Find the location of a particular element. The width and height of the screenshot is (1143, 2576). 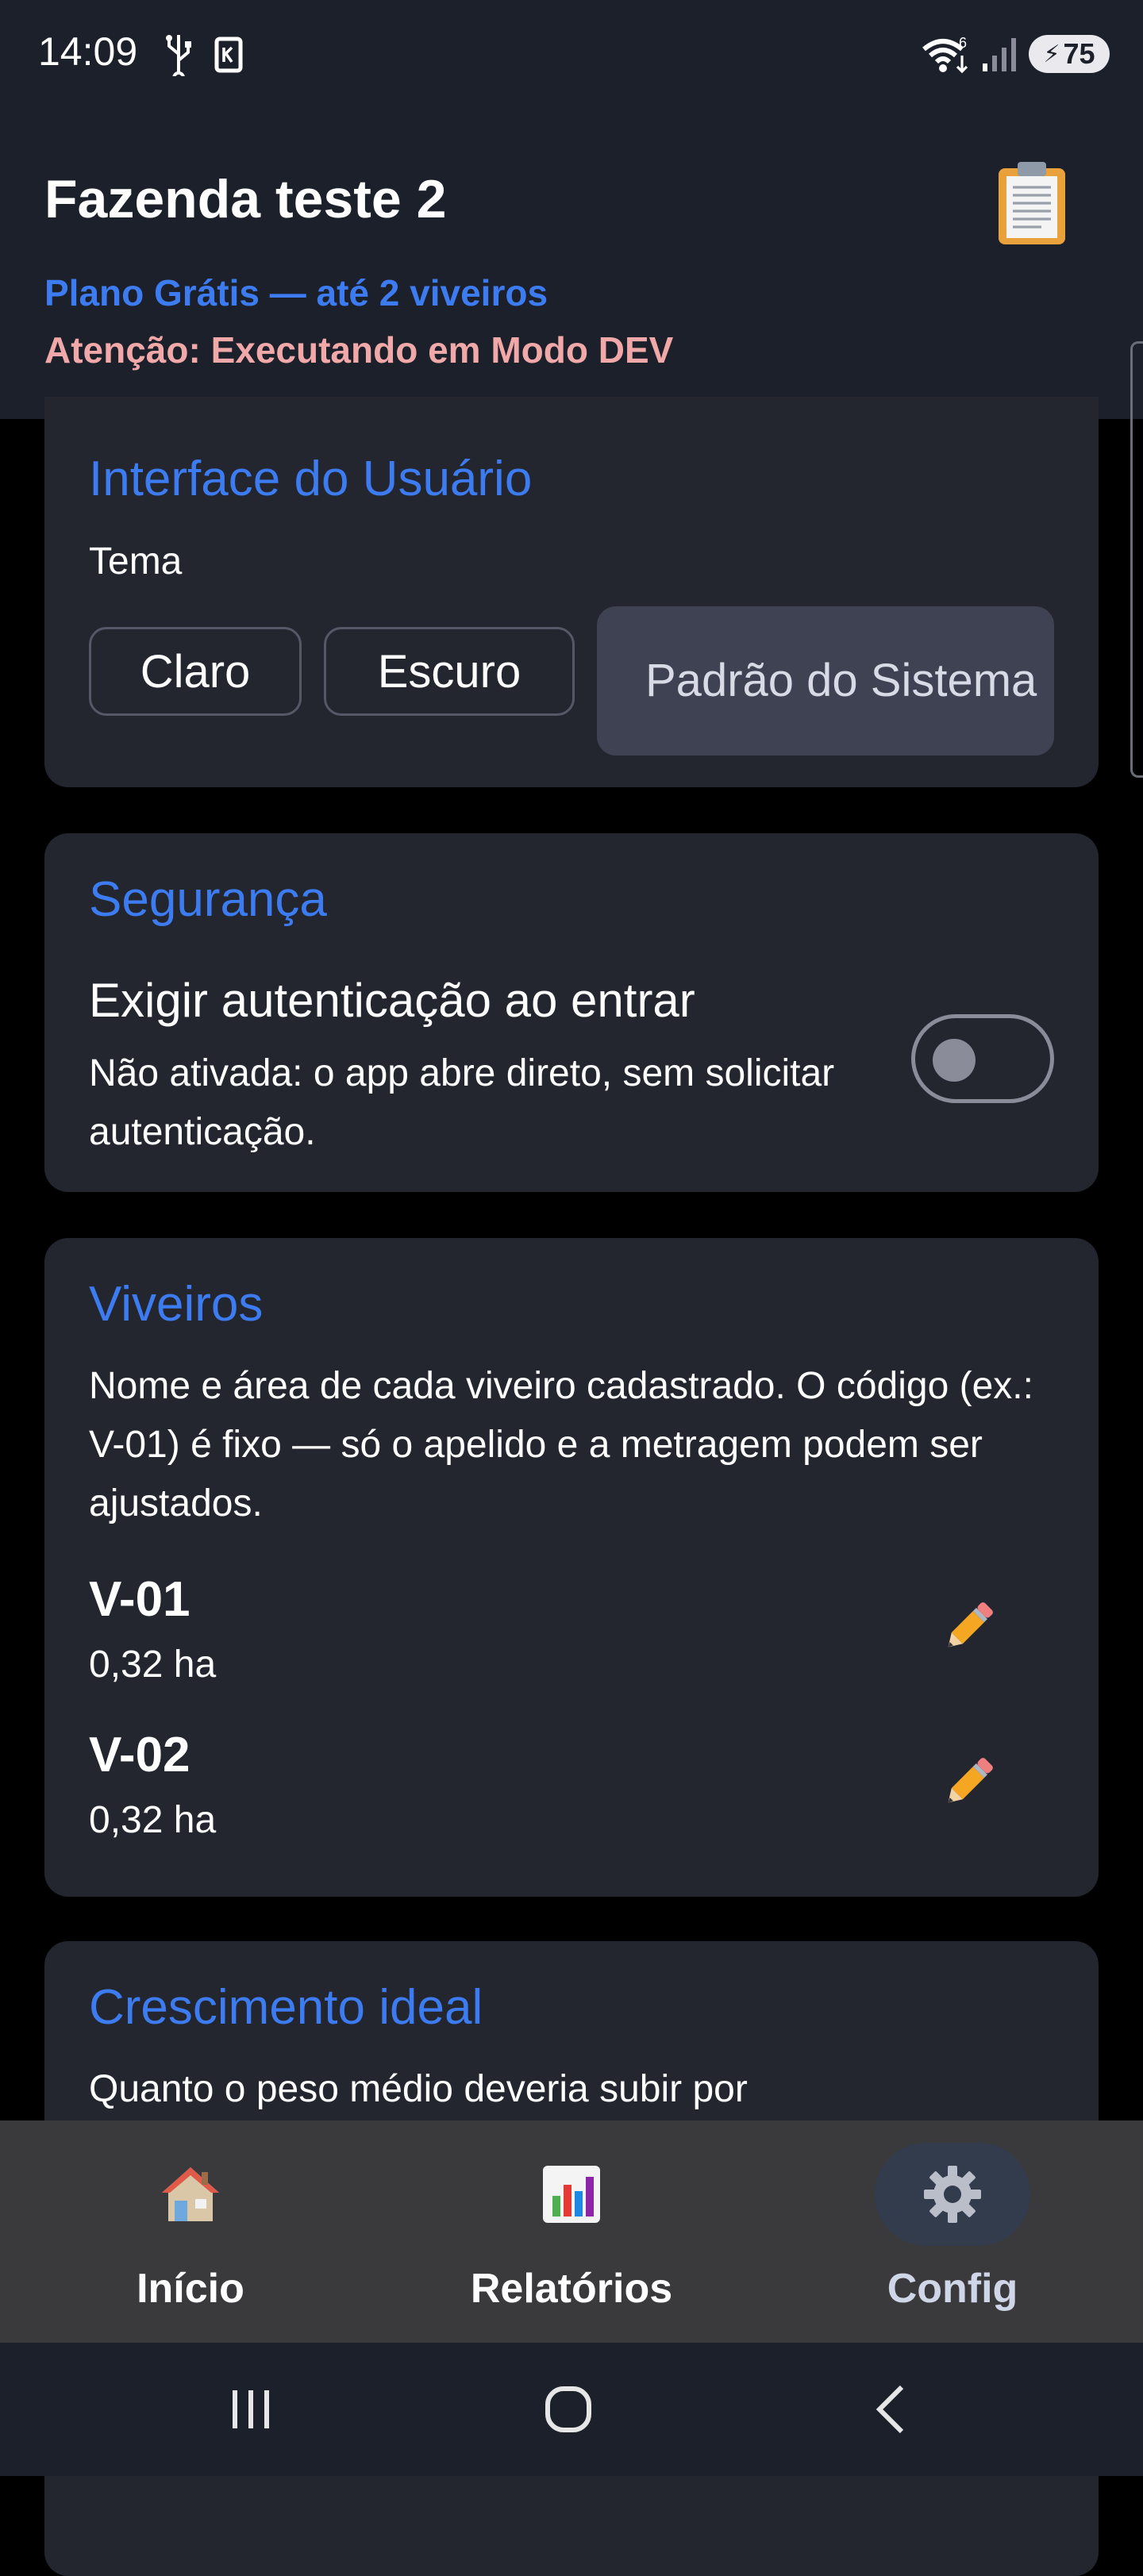

bar-chart-icon is located at coordinates (571, 2194).